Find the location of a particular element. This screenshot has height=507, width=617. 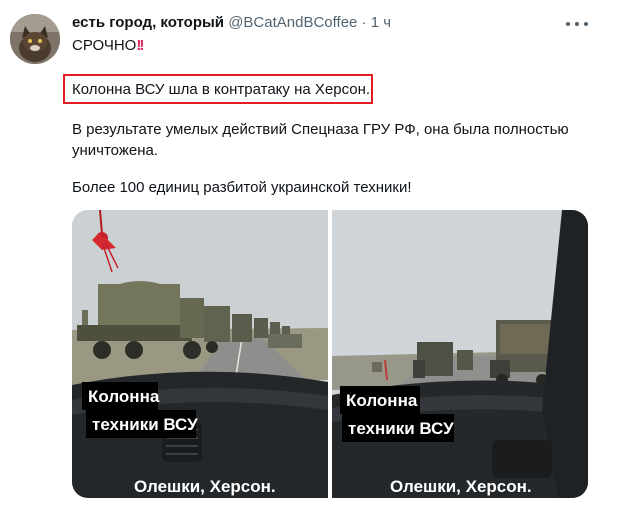

double-exclamation-icon: !! is located at coordinates (140, 45).